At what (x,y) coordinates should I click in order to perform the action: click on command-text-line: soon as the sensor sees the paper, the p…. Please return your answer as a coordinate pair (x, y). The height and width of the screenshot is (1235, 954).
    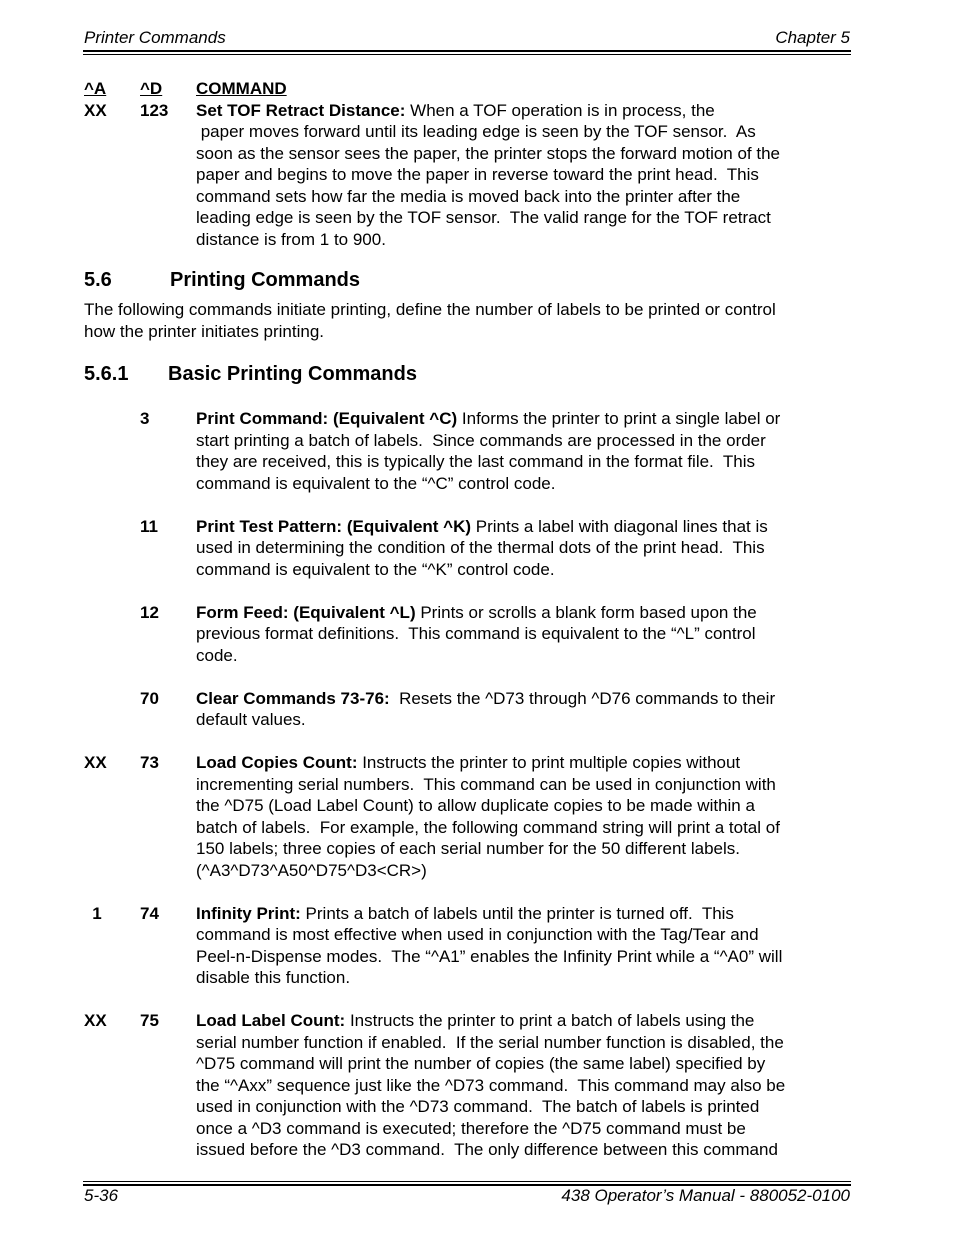
    Looking at the image, I should click on (488, 153).